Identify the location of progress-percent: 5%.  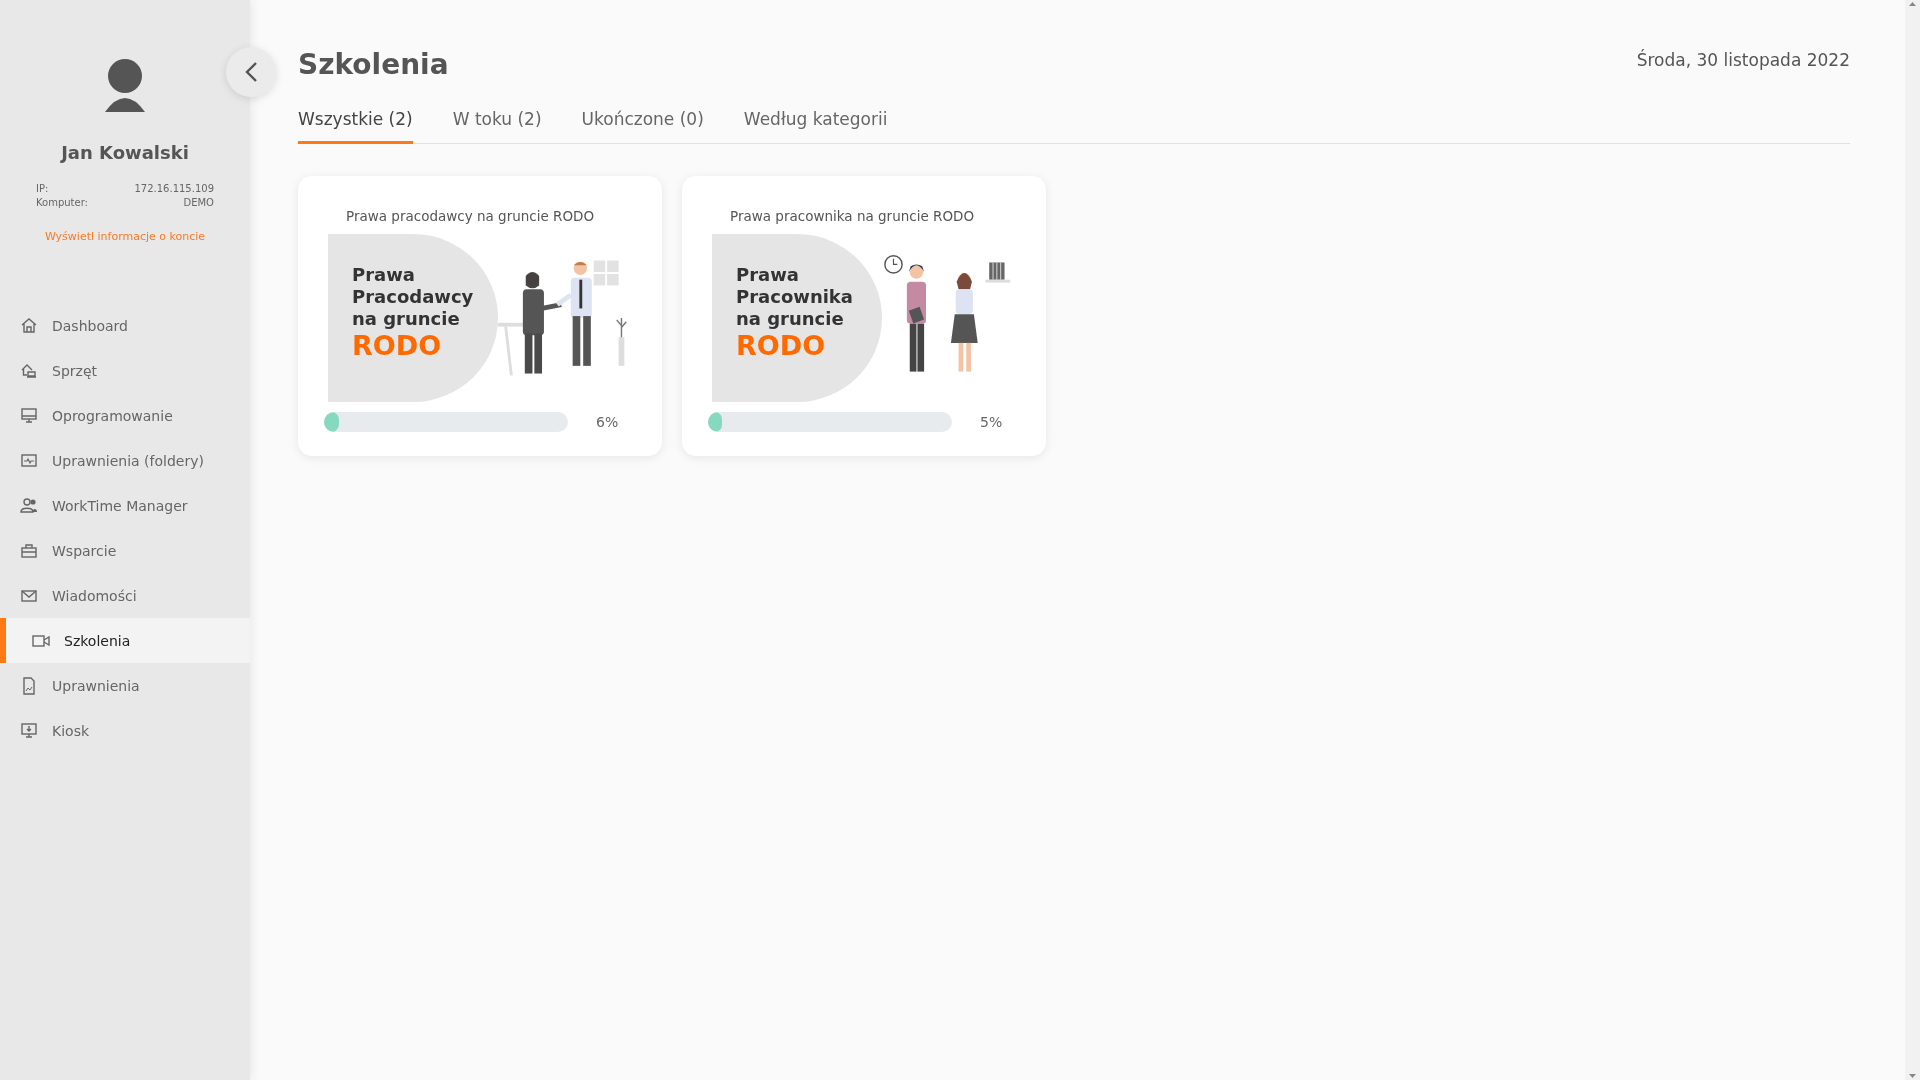
(991, 422).